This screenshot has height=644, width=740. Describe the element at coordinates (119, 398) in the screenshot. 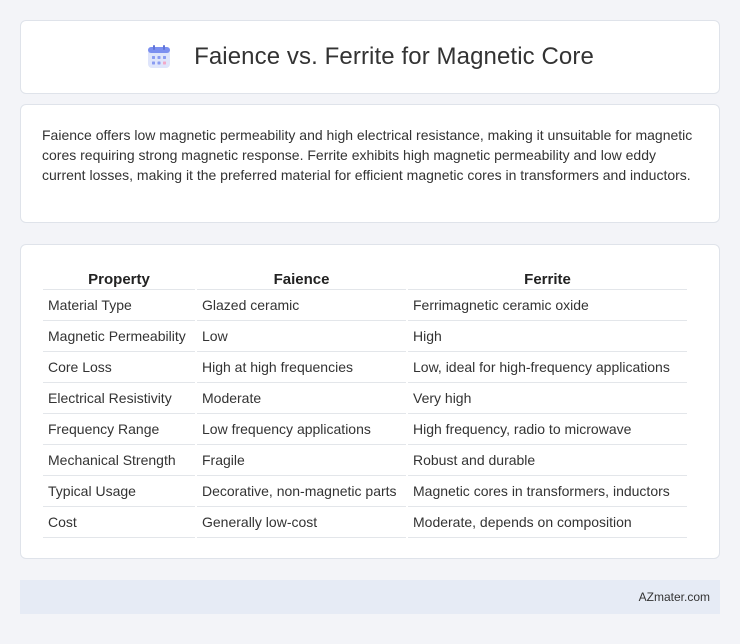

I see `cell-property: Electrical Resistivity` at that location.